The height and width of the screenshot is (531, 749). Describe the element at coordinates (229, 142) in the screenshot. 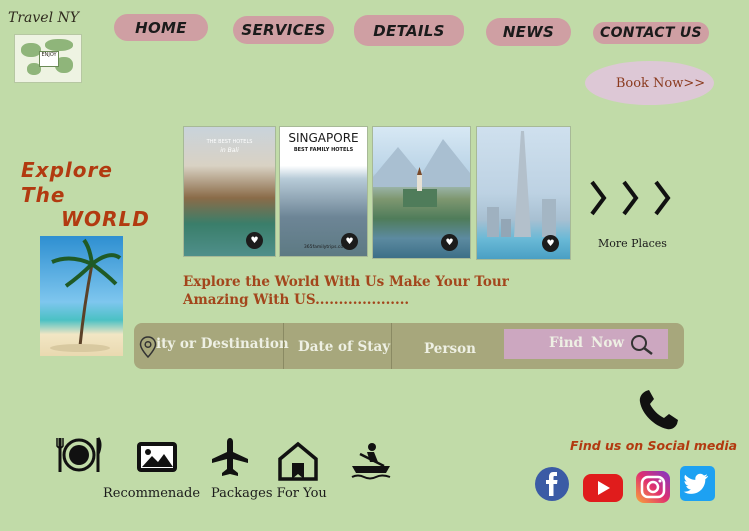

I see `card-caption: THE BEST HOTELS` at that location.